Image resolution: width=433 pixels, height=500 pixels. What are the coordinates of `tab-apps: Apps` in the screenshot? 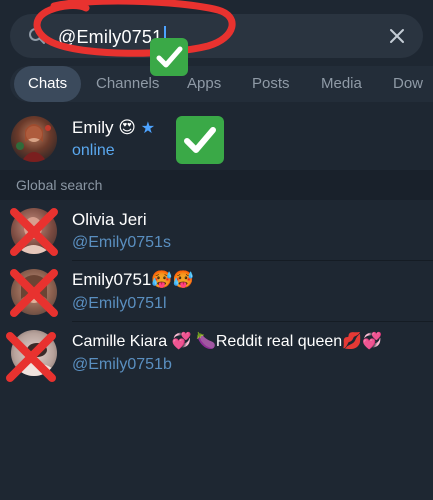 It's located at (204, 84).